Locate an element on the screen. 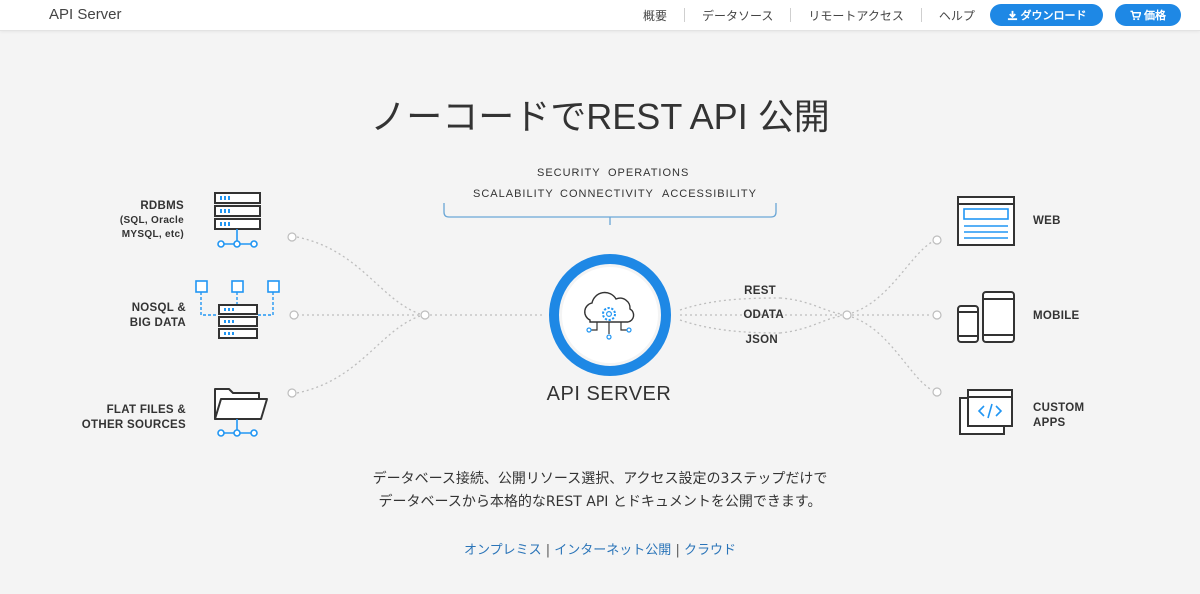 Image resolution: width=1200 pixels, height=594 pixels. feature-scalability: SCALABILITY is located at coordinates (513, 194).